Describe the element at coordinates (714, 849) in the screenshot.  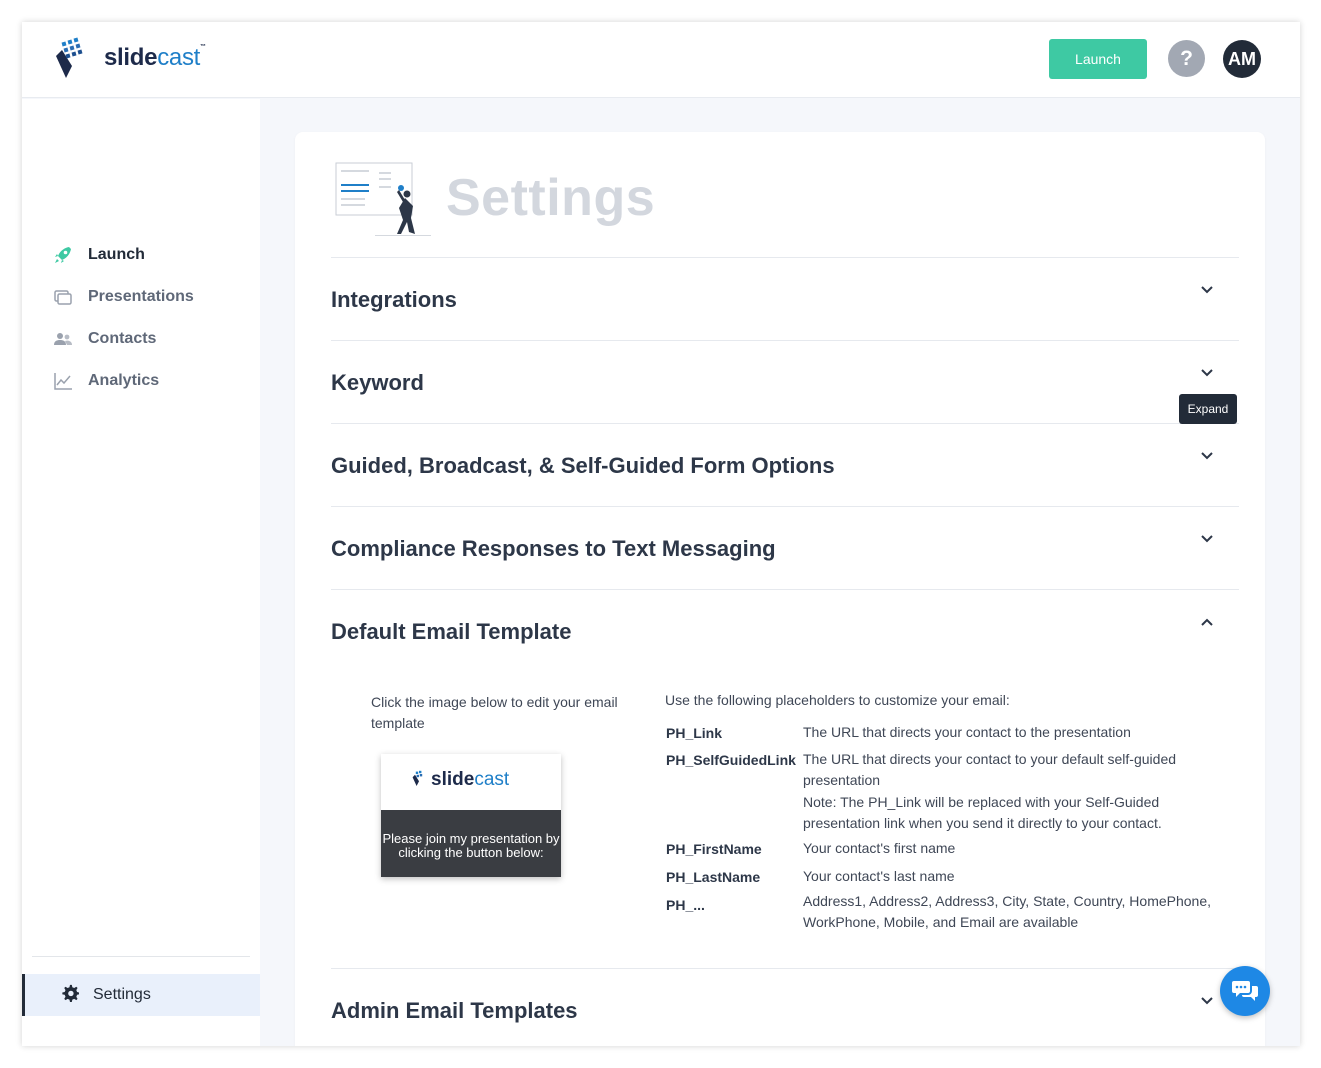
I see `placeholder-key: PH_FirstName` at that location.